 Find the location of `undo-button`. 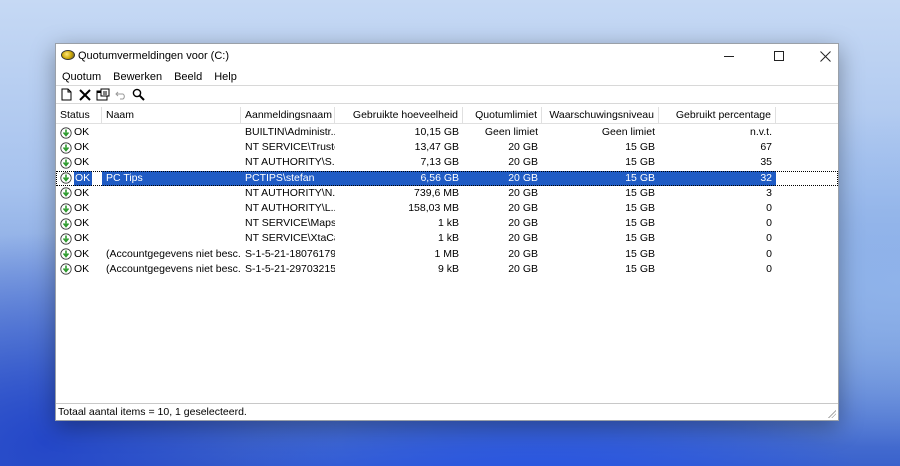

undo-button is located at coordinates (120, 94).